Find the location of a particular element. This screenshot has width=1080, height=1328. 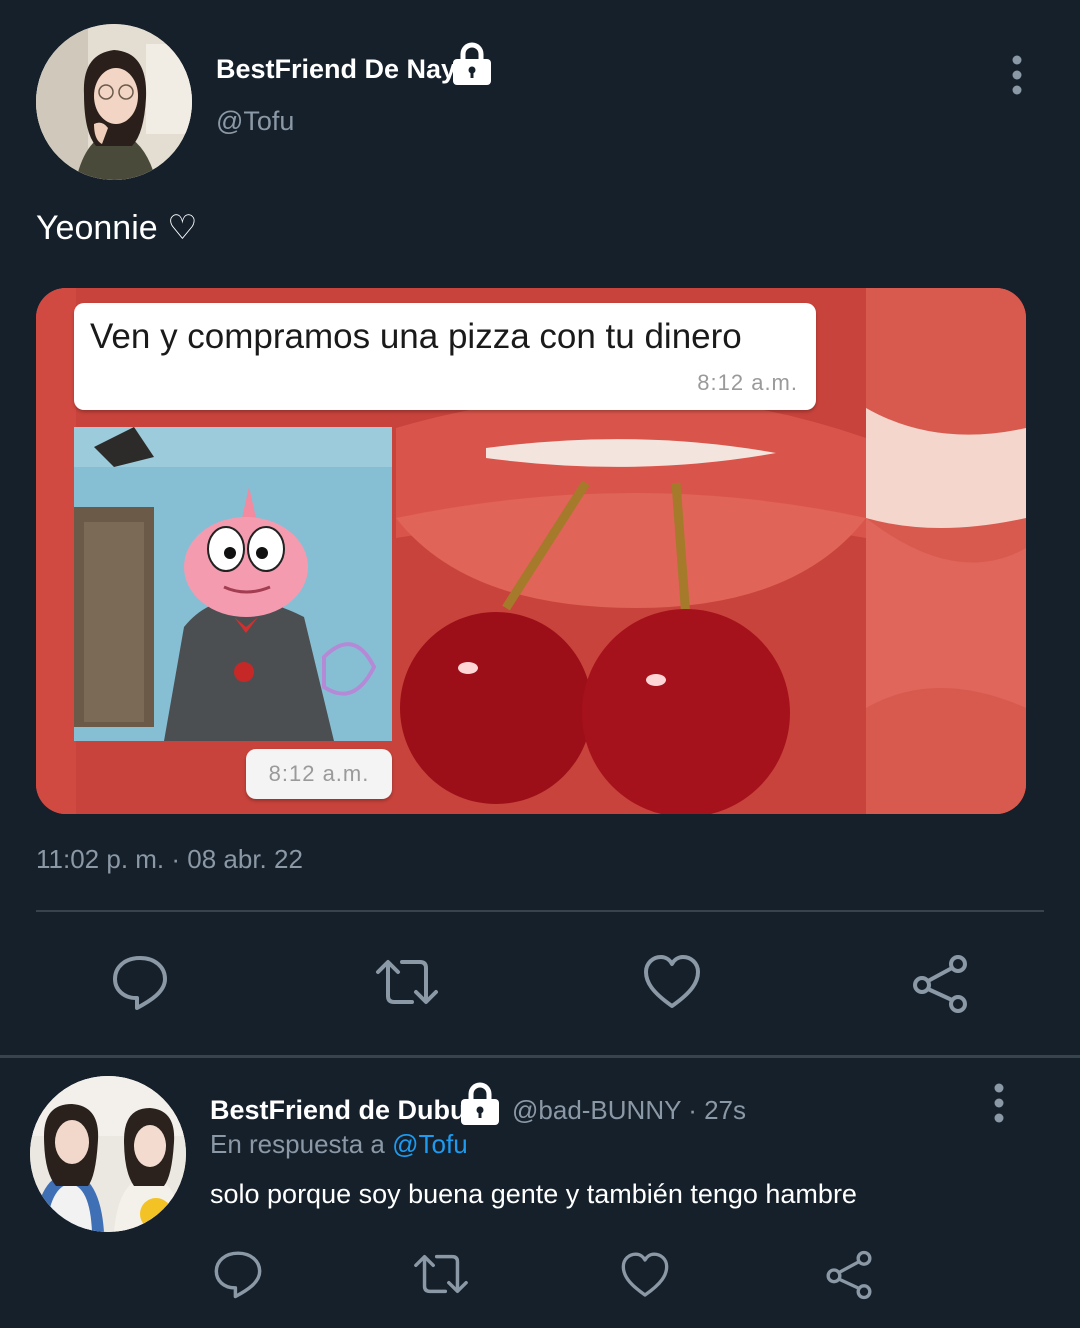

reply-context-prefix: En respuesta a is located at coordinates (301, 1144).